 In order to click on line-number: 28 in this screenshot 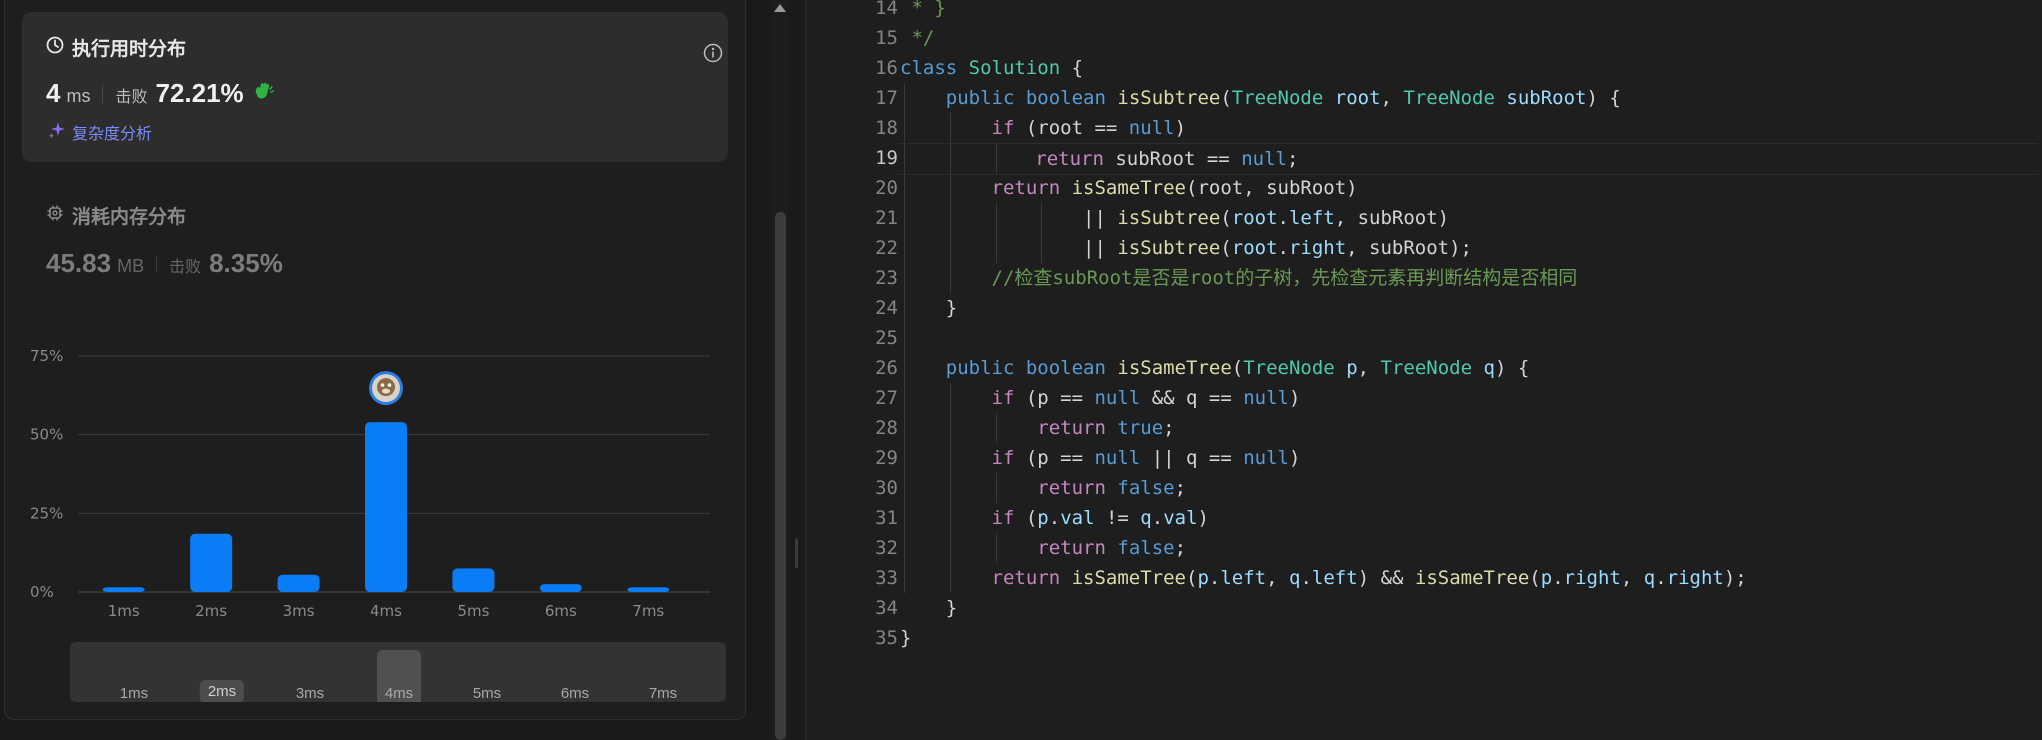, I will do `click(886, 428)`.